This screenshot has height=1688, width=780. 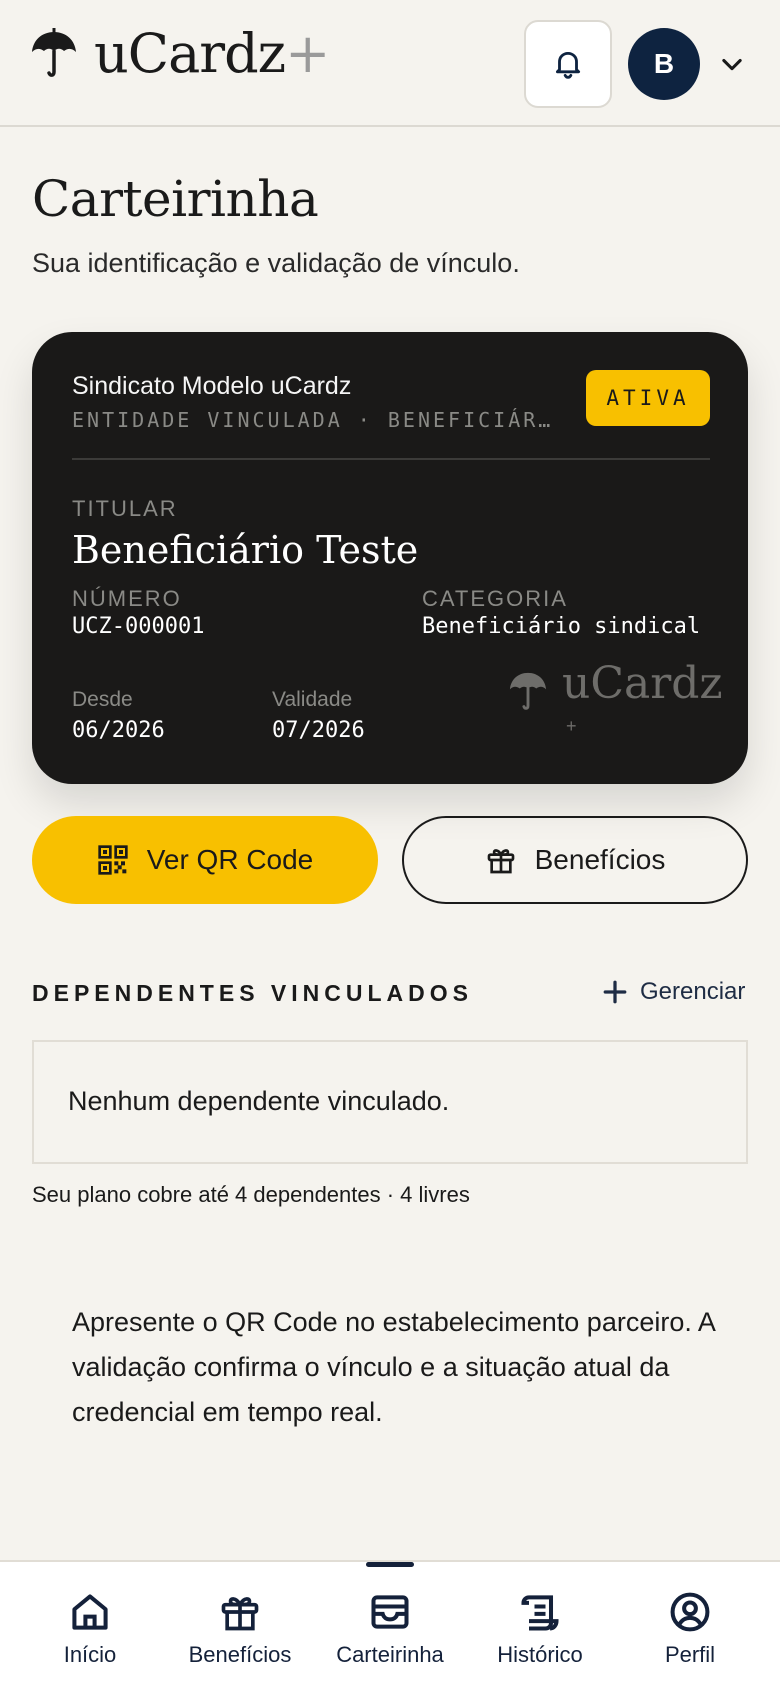 I want to click on validity-label: Validade, so click(x=312, y=699).